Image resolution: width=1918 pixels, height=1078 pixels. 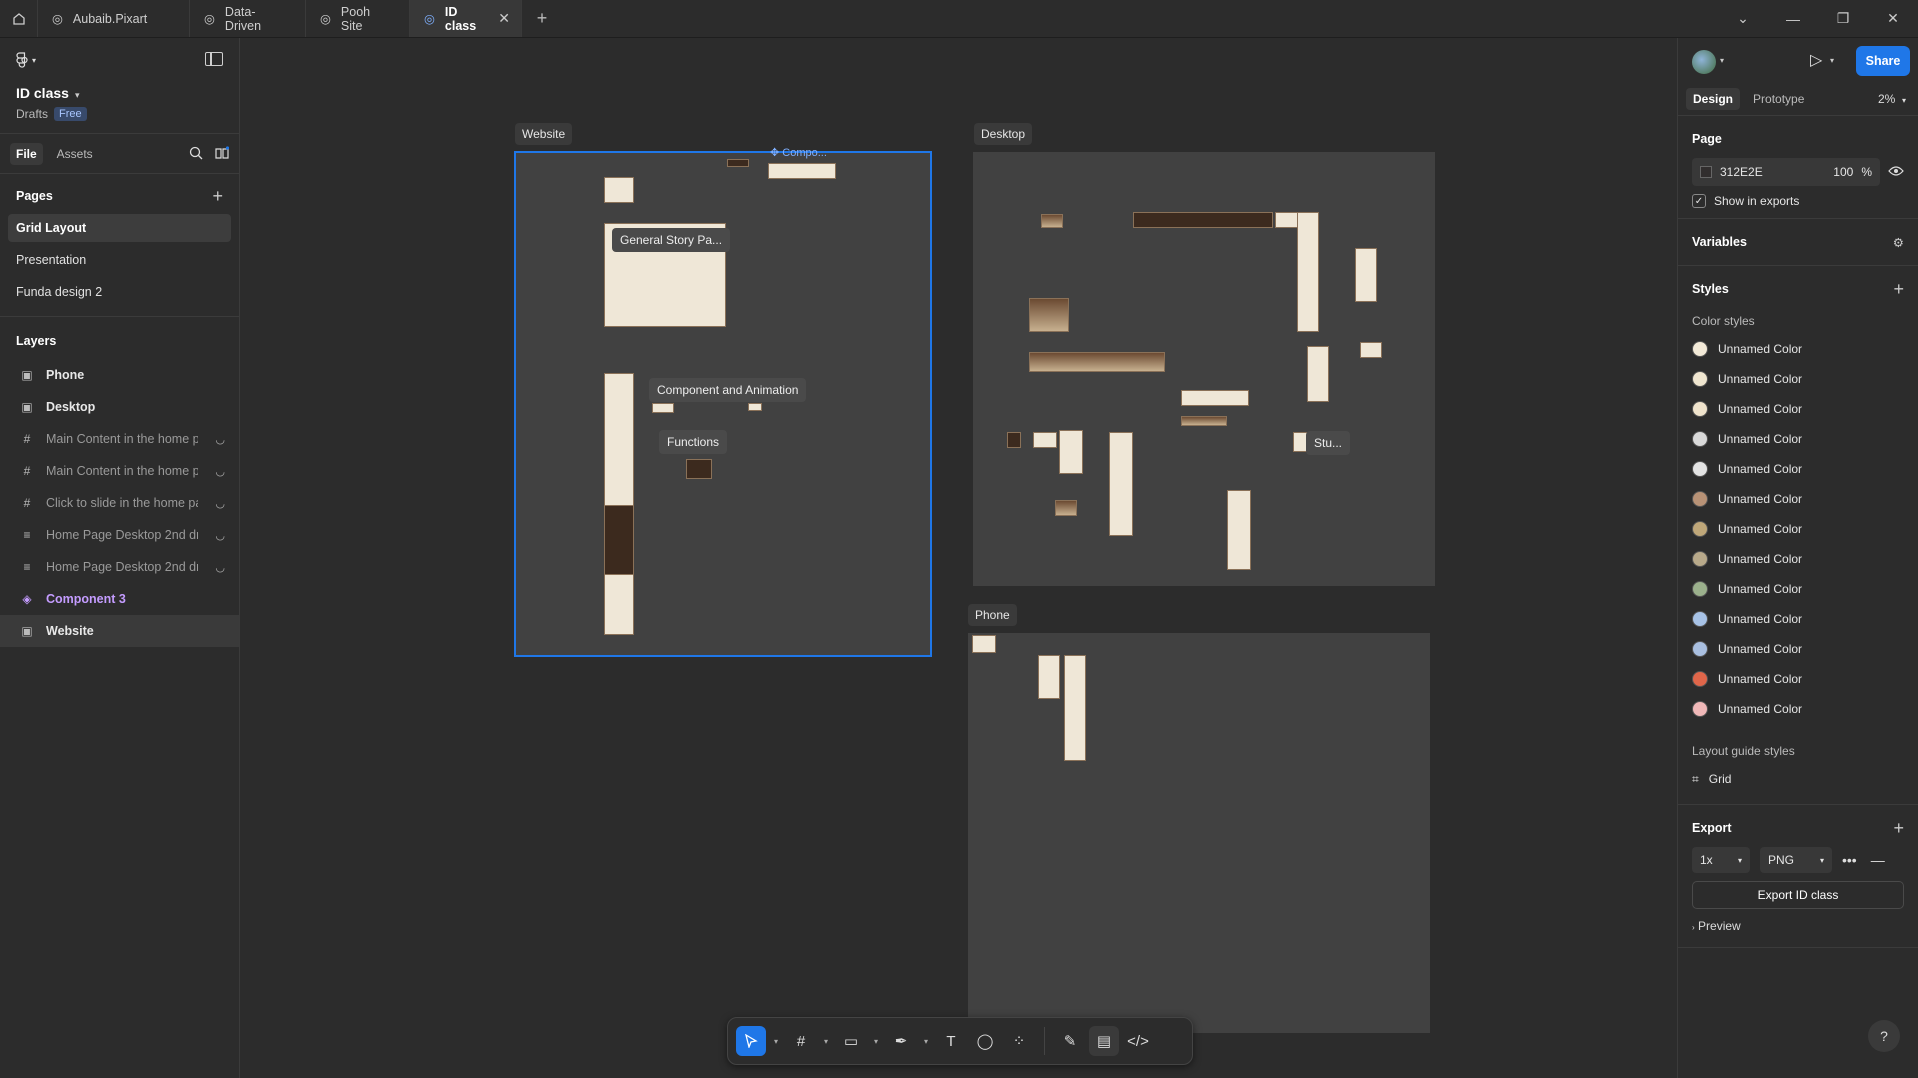 I want to click on export-scale-select: 1x ▾, so click(x=1721, y=860).